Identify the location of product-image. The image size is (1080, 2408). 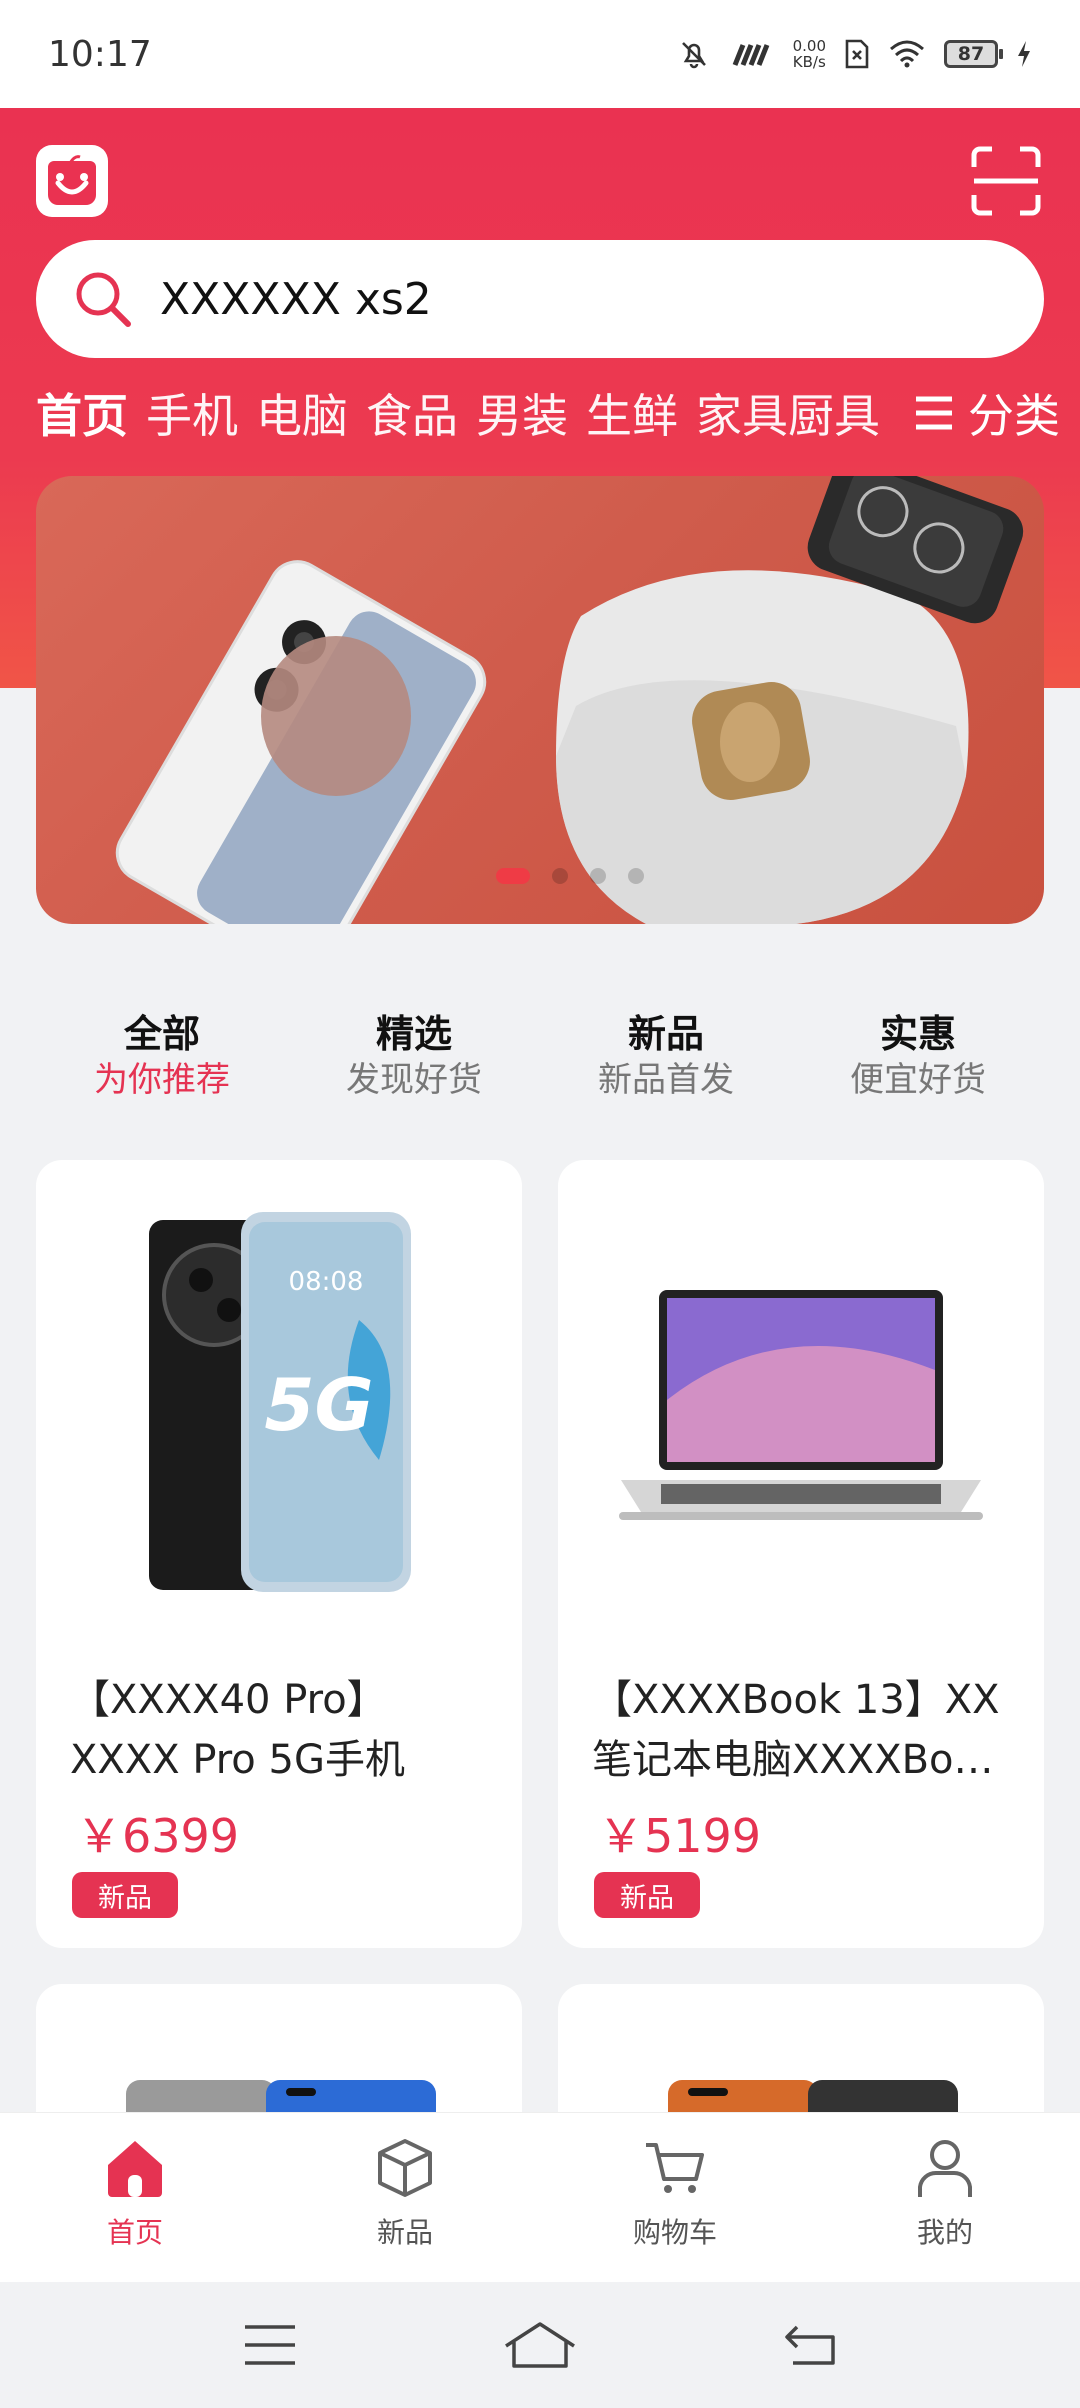
(801, 1400).